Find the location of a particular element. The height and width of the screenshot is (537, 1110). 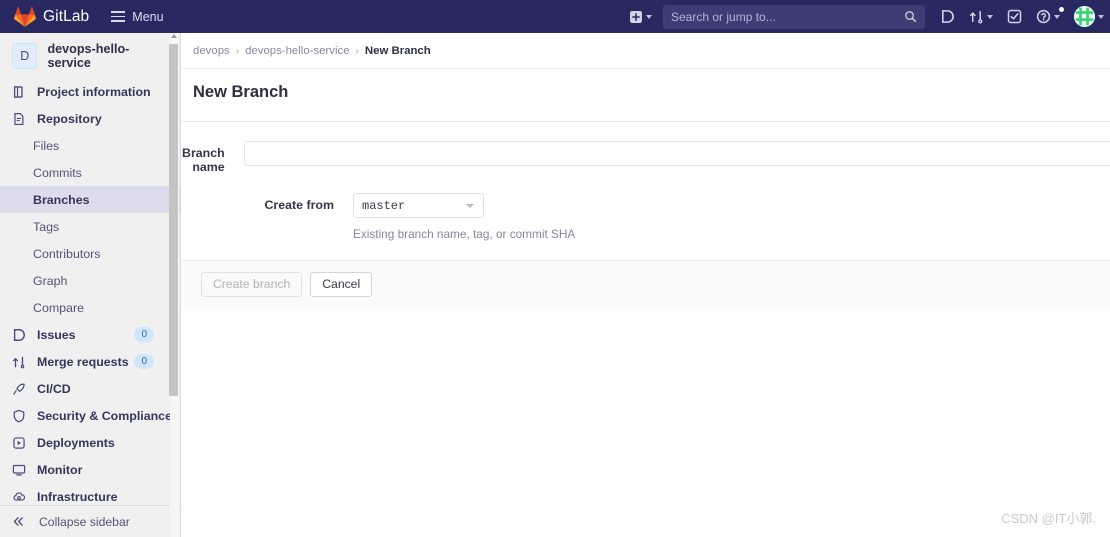

page-title: New Branch is located at coordinates (241, 92).